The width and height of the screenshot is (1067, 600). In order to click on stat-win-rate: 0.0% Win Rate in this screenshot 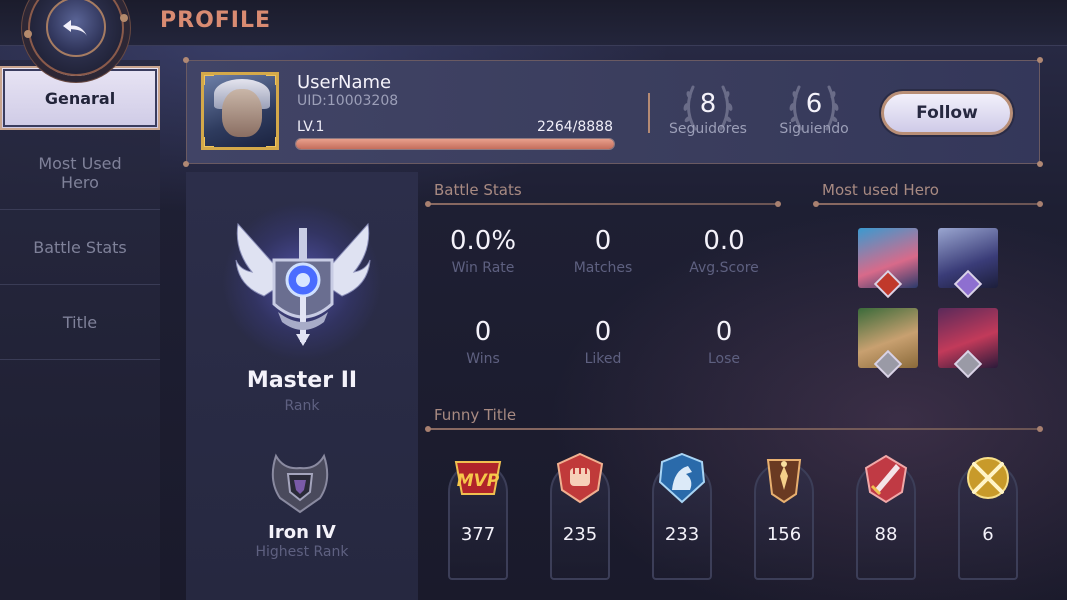, I will do `click(483, 251)`.